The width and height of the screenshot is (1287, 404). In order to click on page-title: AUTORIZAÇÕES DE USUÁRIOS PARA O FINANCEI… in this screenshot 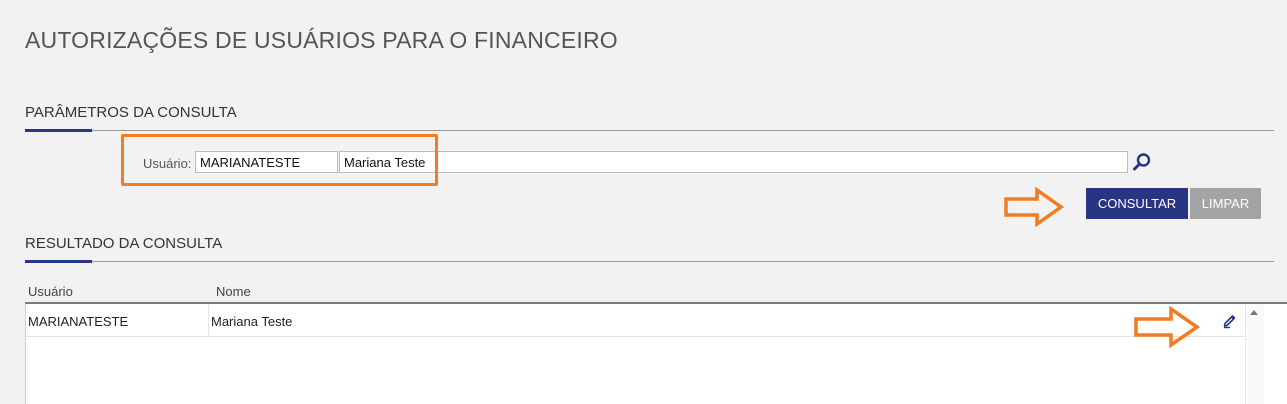, I will do `click(321, 40)`.